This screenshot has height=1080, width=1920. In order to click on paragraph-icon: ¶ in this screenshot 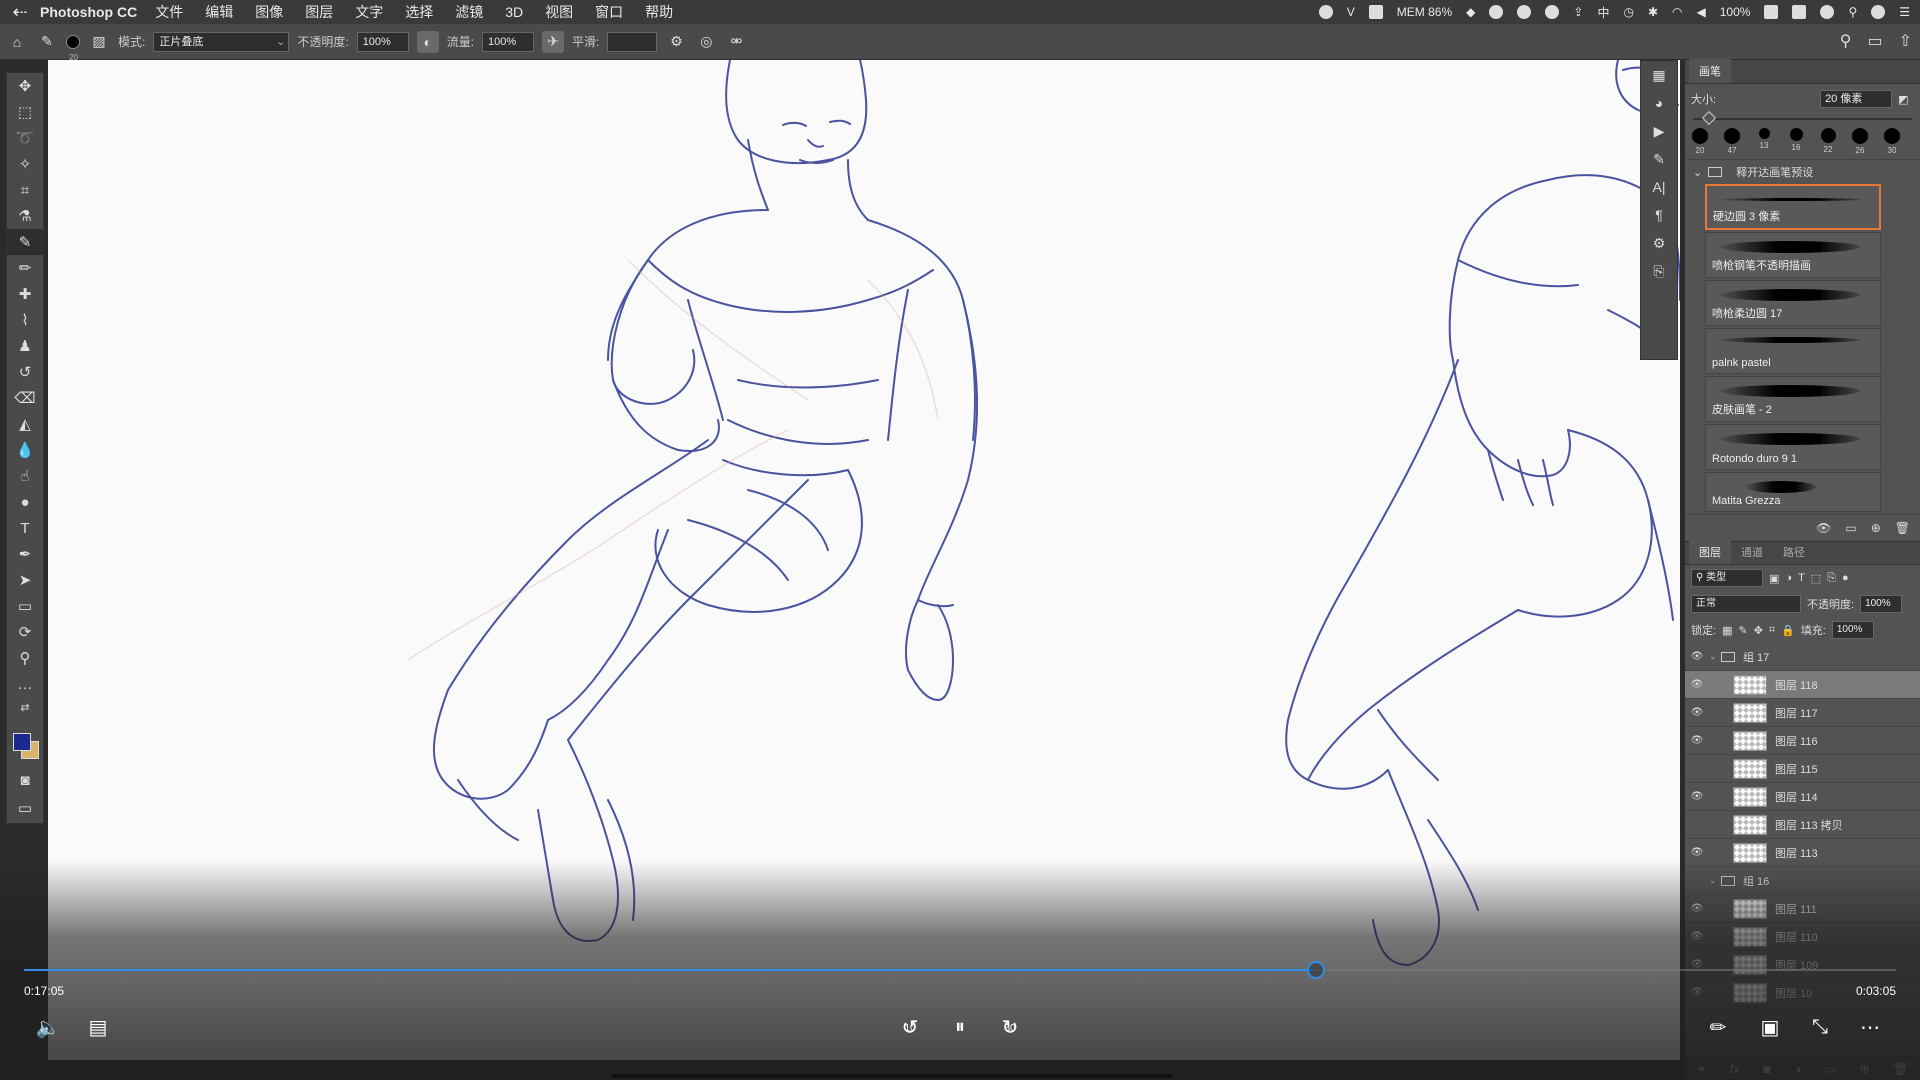, I will do `click(1659, 215)`.